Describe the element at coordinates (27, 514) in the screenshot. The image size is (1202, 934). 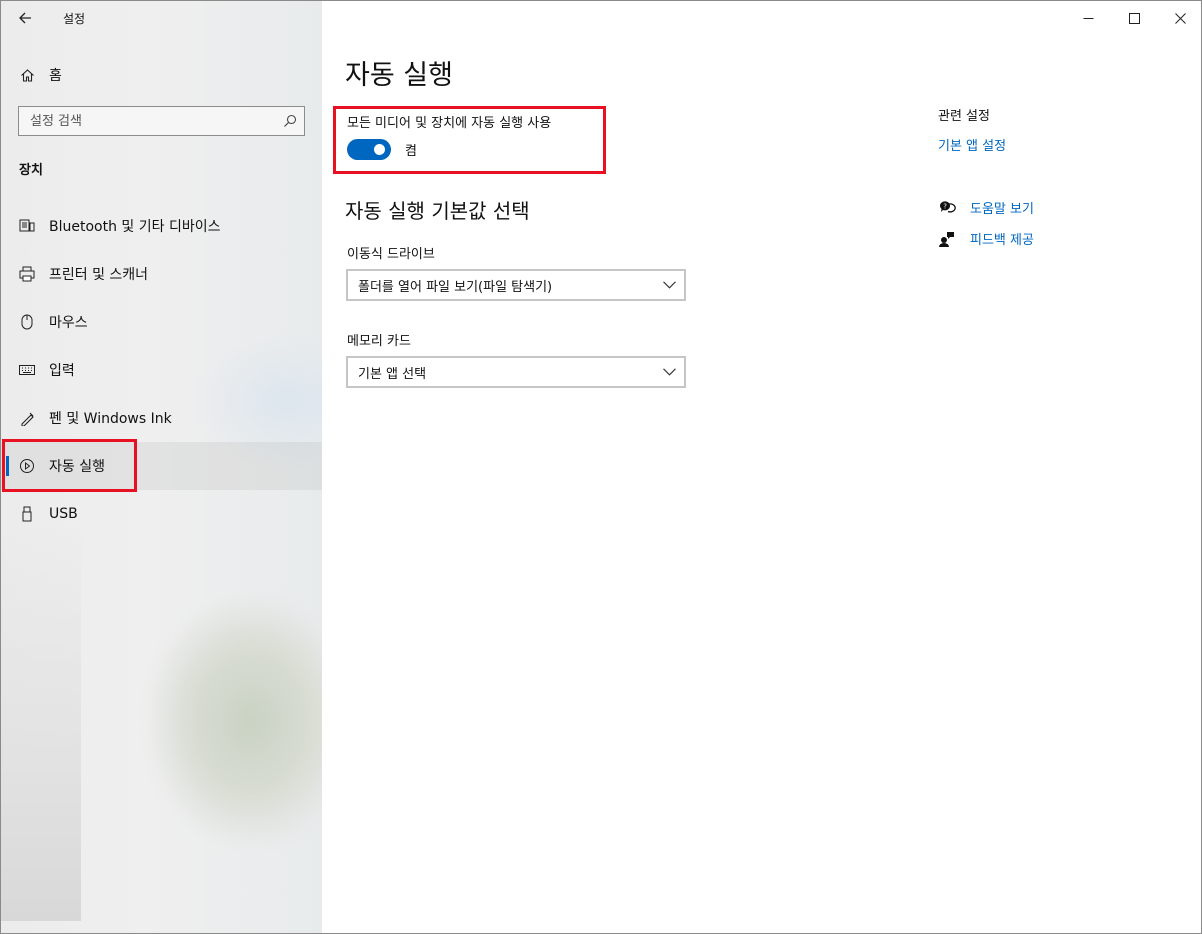
I see `usb-icon` at that location.